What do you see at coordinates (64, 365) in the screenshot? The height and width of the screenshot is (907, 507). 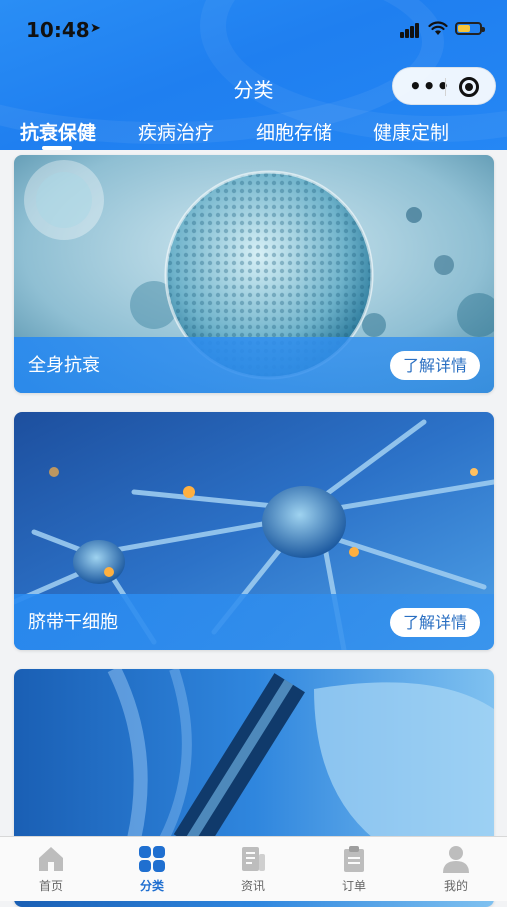 I see `card-title: 全身抗衰` at bounding box center [64, 365].